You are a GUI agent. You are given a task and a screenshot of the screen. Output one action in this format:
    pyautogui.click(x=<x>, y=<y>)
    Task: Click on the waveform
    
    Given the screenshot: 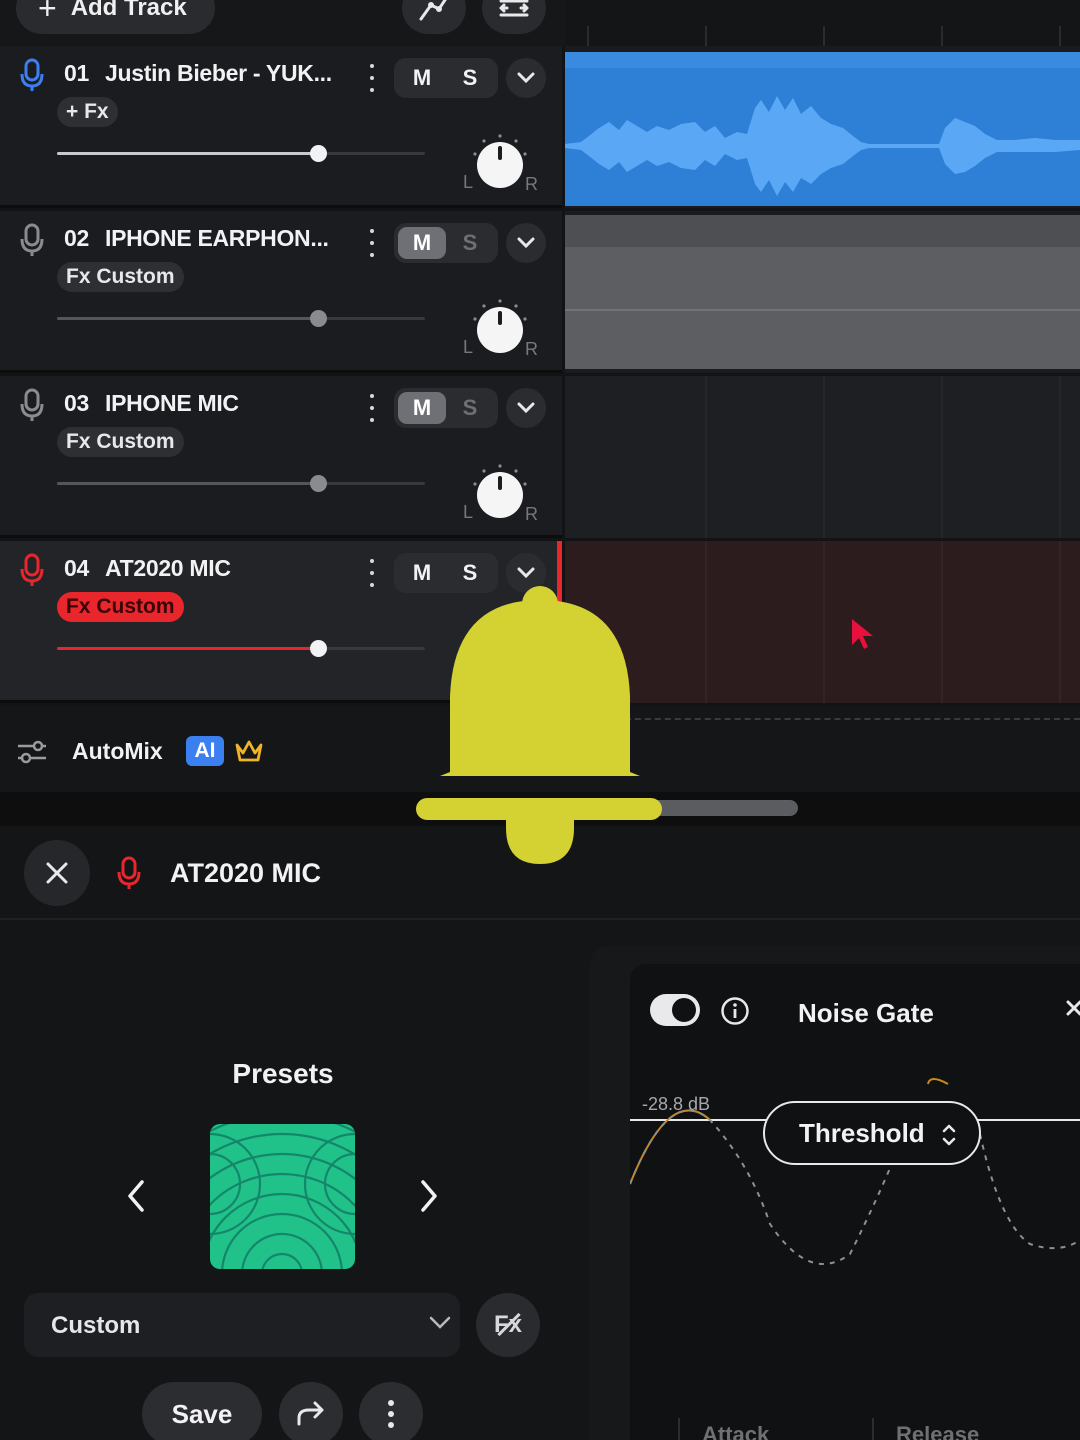 What is the action you would take?
    pyautogui.click(x=822, y=146)
    